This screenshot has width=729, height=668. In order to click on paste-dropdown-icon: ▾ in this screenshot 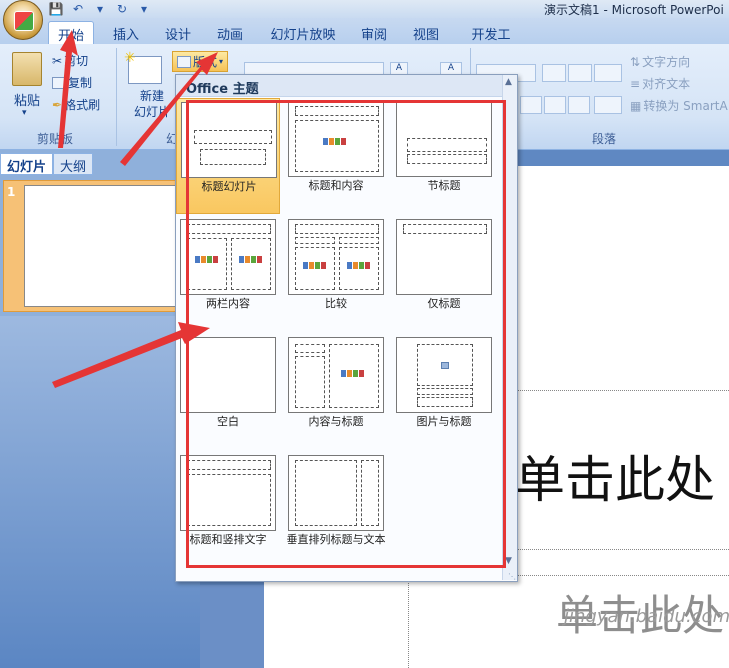, I will do `click(24, 113)`.